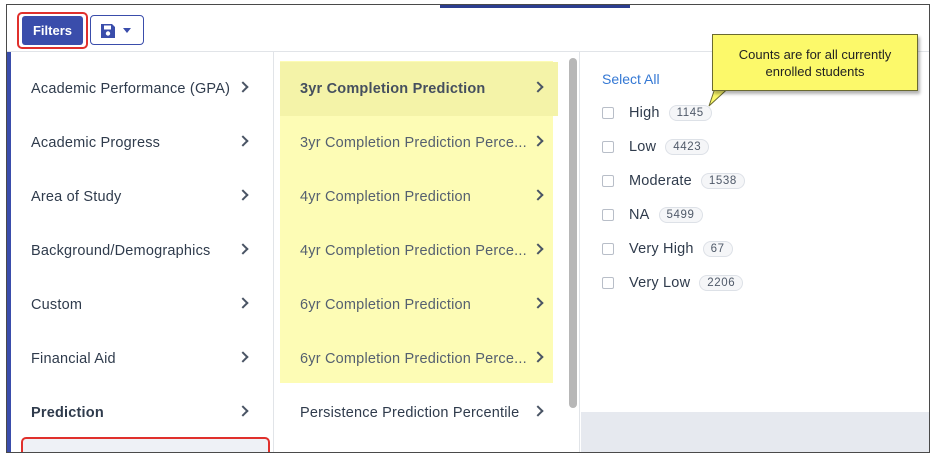 This screenshot has height=457, width=935. I want to click on option-moderate: Moderate 1538, so click(673, 181).